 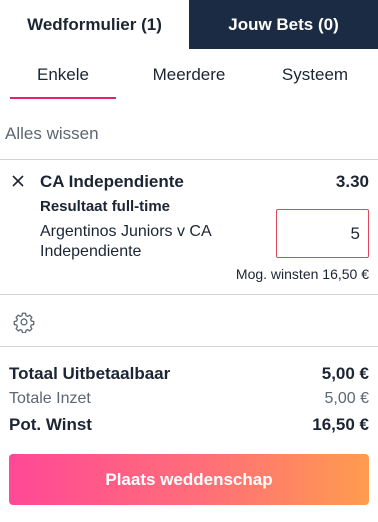 I want to click on close-icon, so click(x=18, y=181).